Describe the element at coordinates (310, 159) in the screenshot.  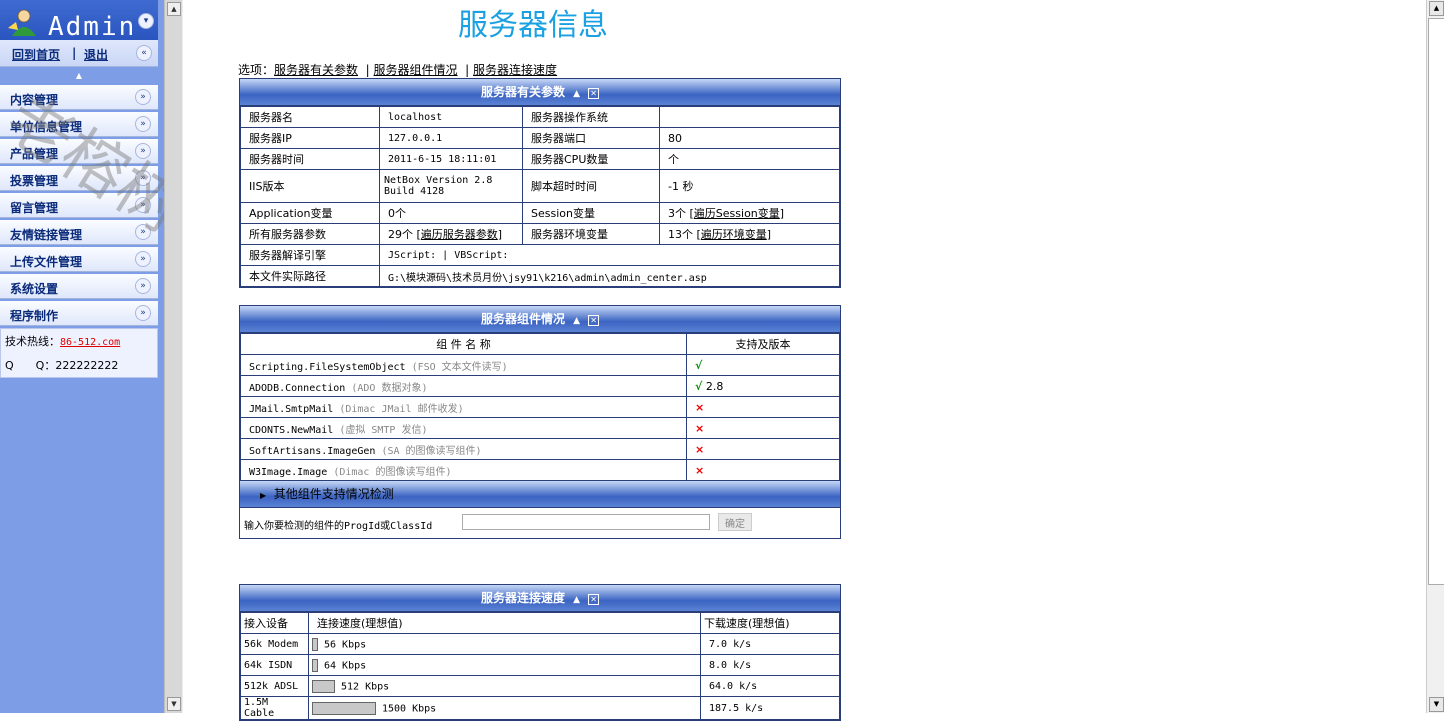
I see `param-key: 服务器时间` at that location.